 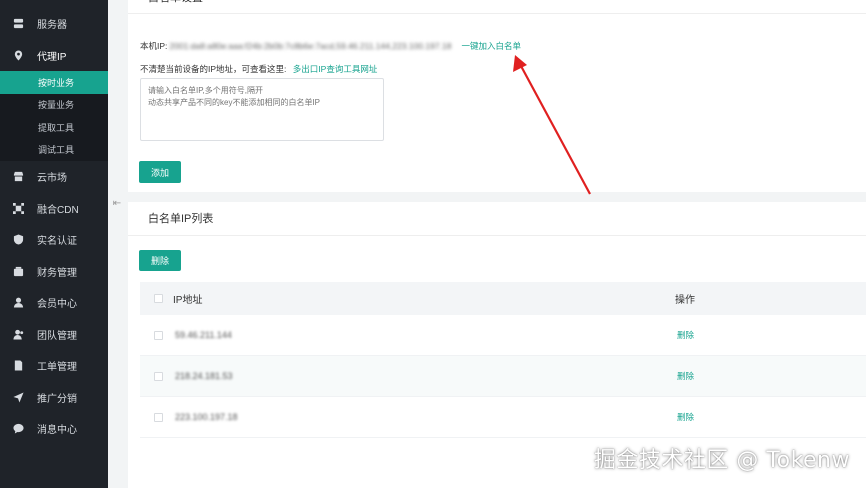 I want to click on sidebar-item-cloud-market: 云市场, so click(x=54, y=177).